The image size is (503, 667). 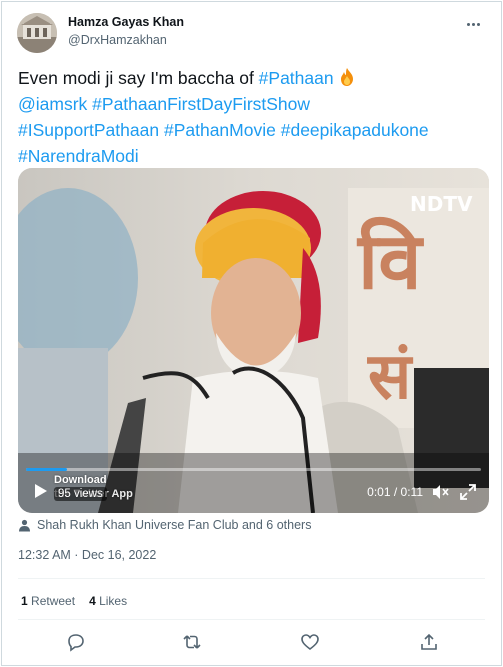 What do you see at coordinates (40, 491) in the screenshot?
I see `play-icon` at bounding box center [40, 491].